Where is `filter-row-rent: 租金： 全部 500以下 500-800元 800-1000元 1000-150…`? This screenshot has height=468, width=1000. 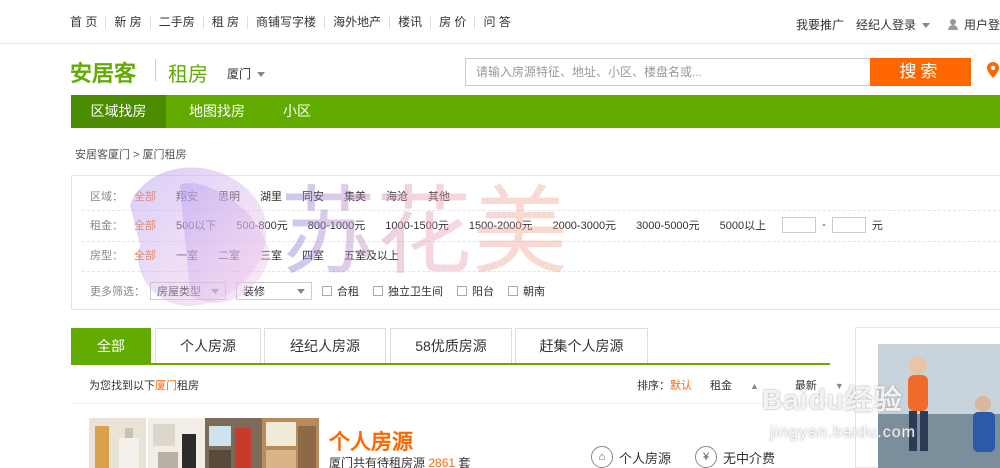 filter-row-rent: 租金： 全部 500以下 500-800元 800-1000元 1000-150… is located at coordinates (486, 225).